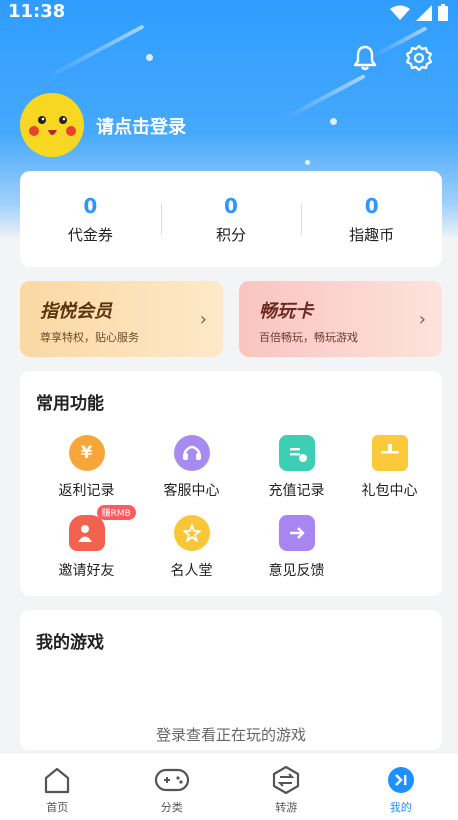 This screenshot has width=458, height=820. I want to click on function-recharge: 充值记录, so click(296, 467).